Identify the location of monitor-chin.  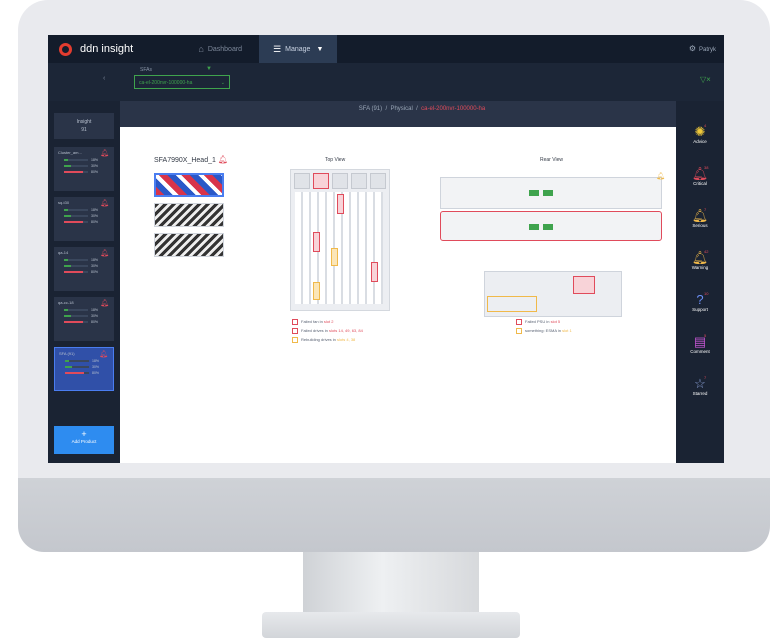
(394, 515).